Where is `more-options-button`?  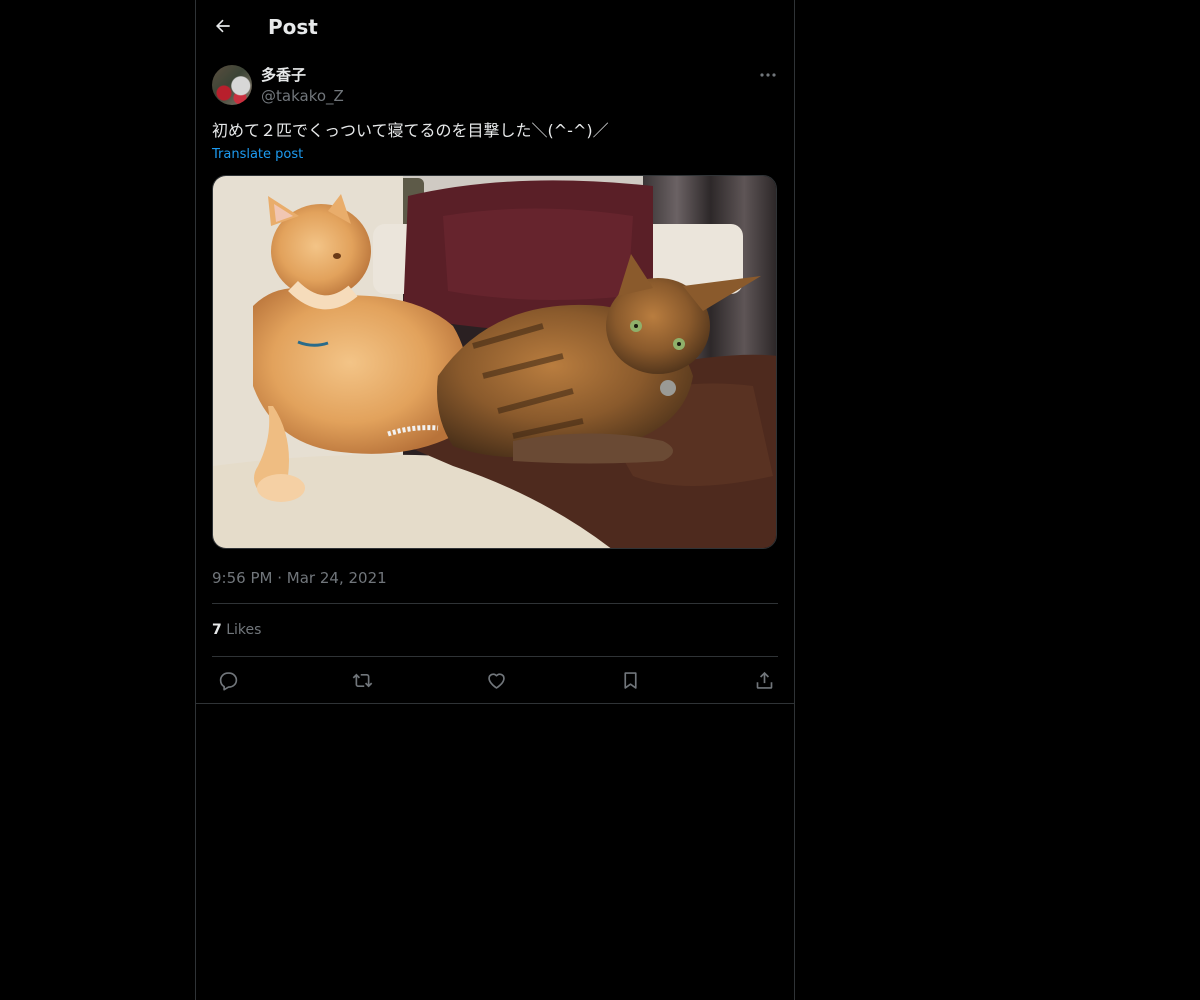 more-options-button is located at coordinates (768, 75).